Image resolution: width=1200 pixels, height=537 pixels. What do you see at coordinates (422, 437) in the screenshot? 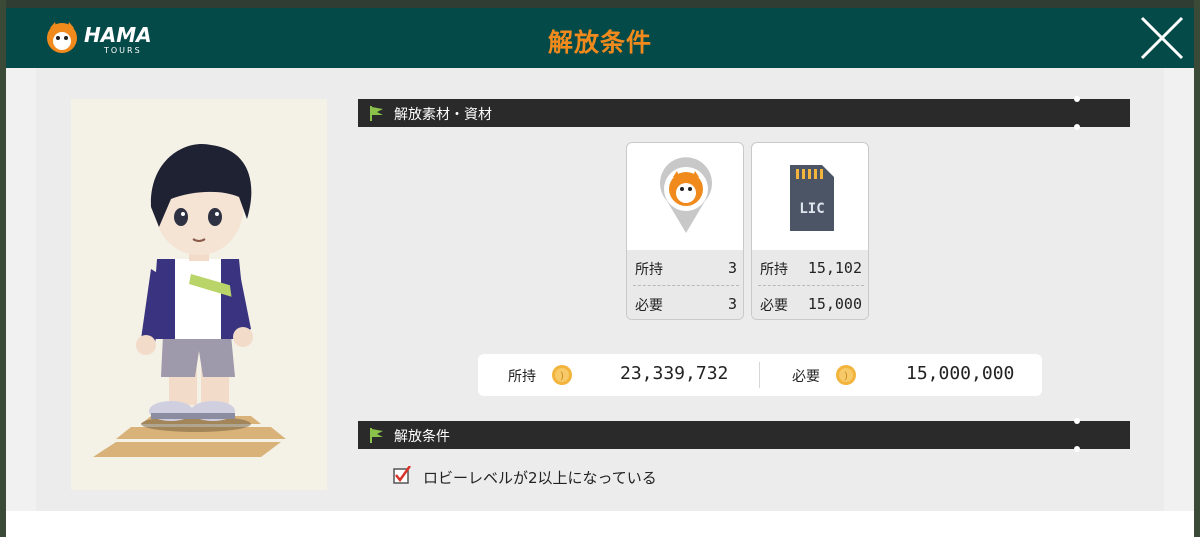
I see `conditions-section-label: 解放条件` at bounding box center [422, 437].